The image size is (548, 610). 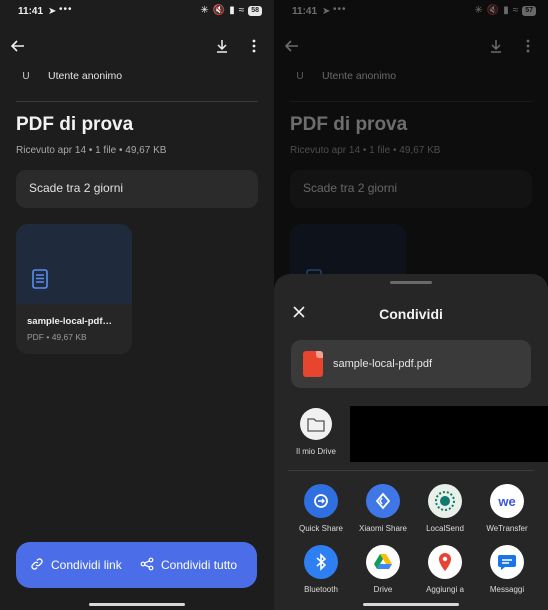 What do you see at coordinates (66, 9) in the screenshot?
I see `status-more: •••` at bounding box center [66, 9].